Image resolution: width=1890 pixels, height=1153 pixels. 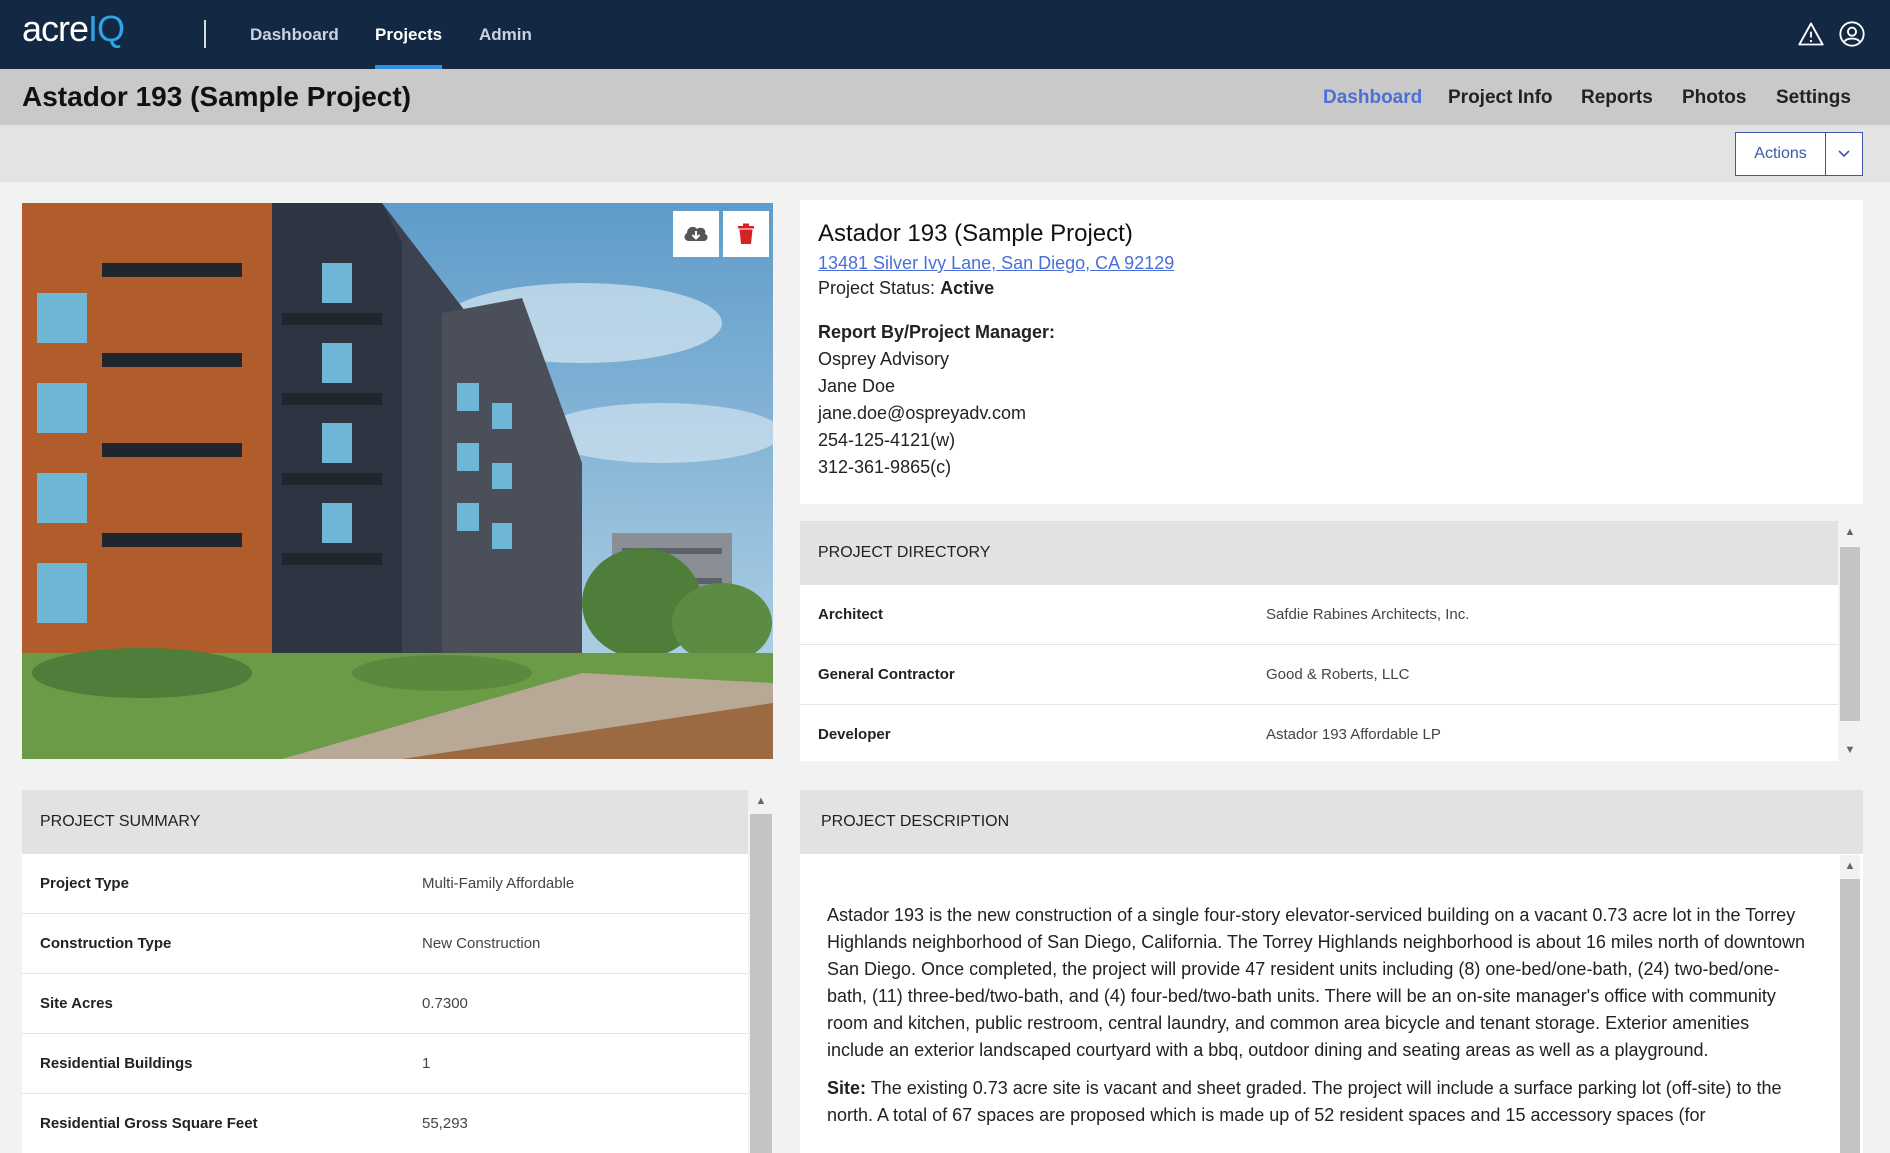 What do you see at coordinates (385, 822) in the screenshot?
I see `summary-heading: PROJECT SUMMARY` at bounding box center [385, 822].